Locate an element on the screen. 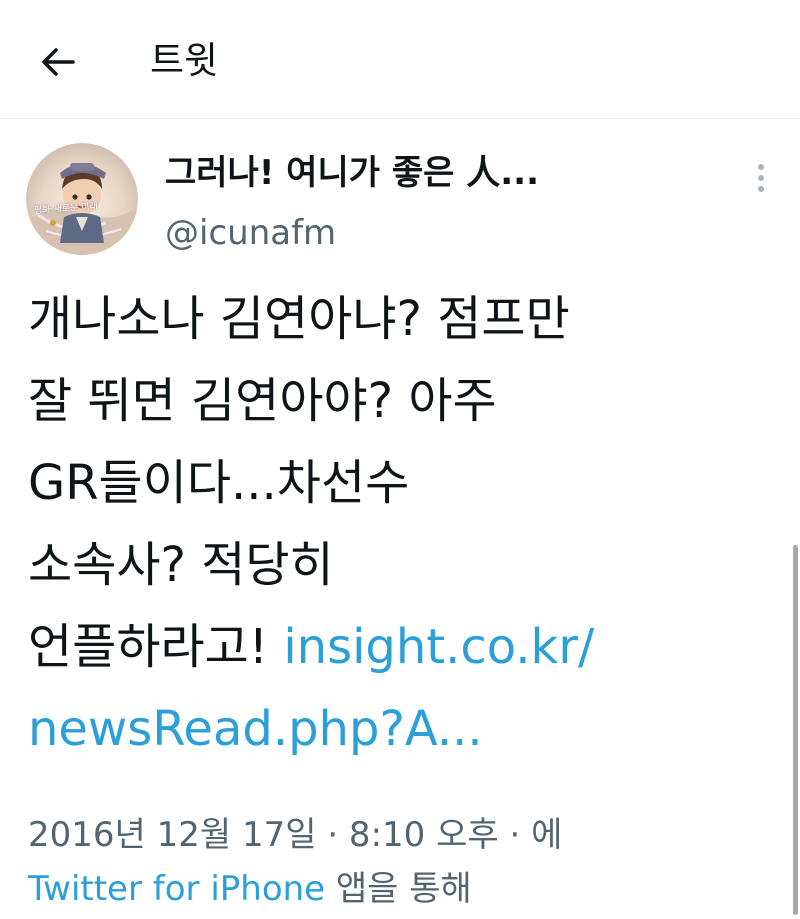 Image resolution: width=800 pixels, height=919 pixels. tweet-line: 잘 뛰면 김연아야? 아주 is located at coordinates (262, 401).